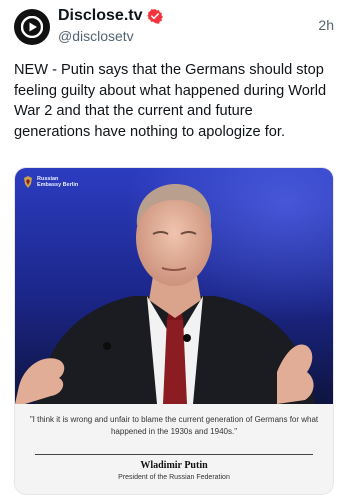 This screenshot has width=346, height=500. Describe the element at coordinates (174, 465) in the screenshot. I see `attribution-name: Wladimir Putin` at that location.